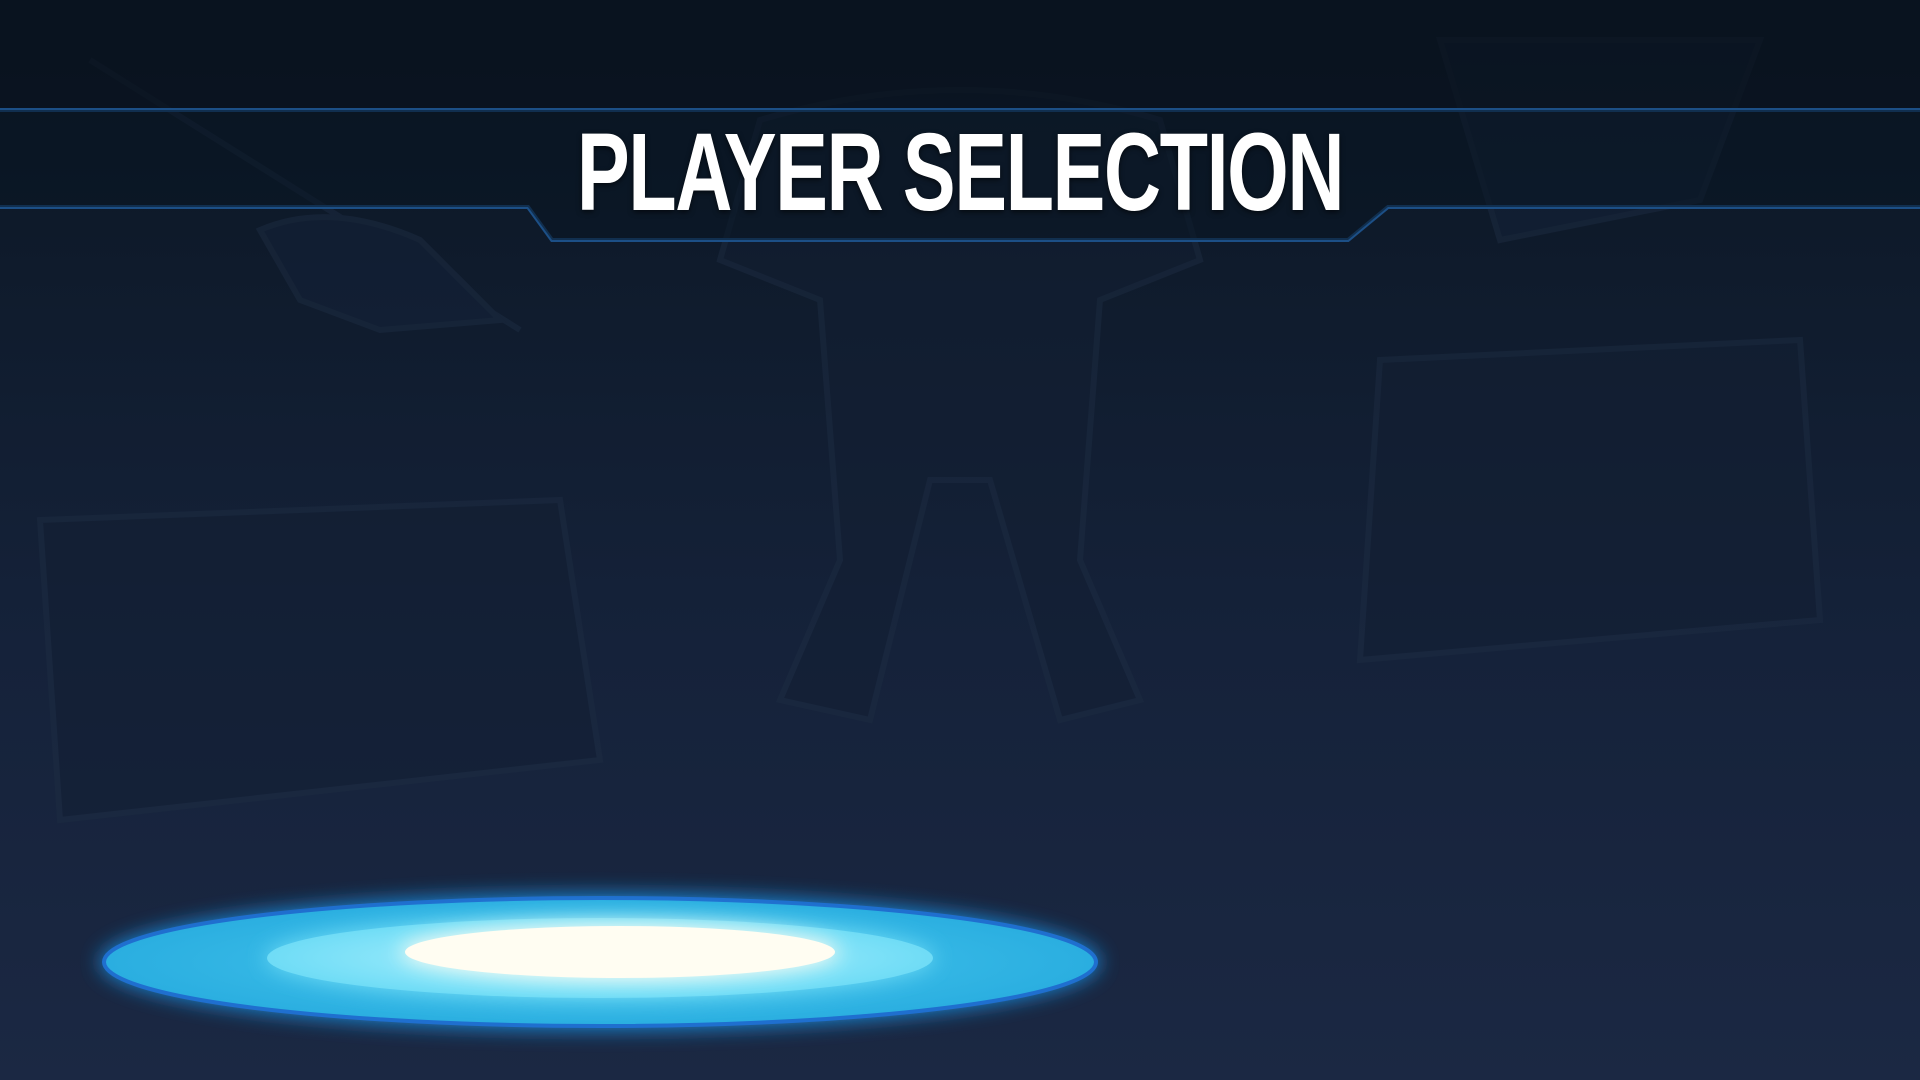  Describe the element at coordinates (600, 962) in the screenshot. I see `glowing-spawn-platform` at that location.